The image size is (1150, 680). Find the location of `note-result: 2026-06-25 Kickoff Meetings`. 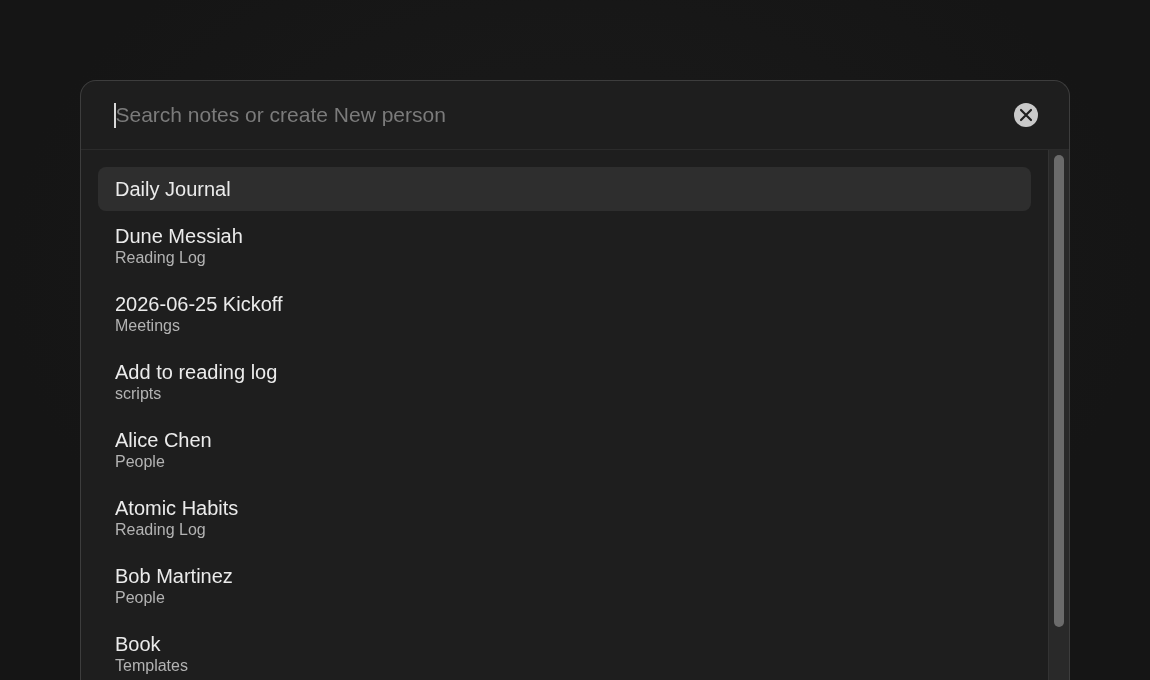

note-result: 2026-06-25 Kickoff Meetings is located at coordinates (564, 313).